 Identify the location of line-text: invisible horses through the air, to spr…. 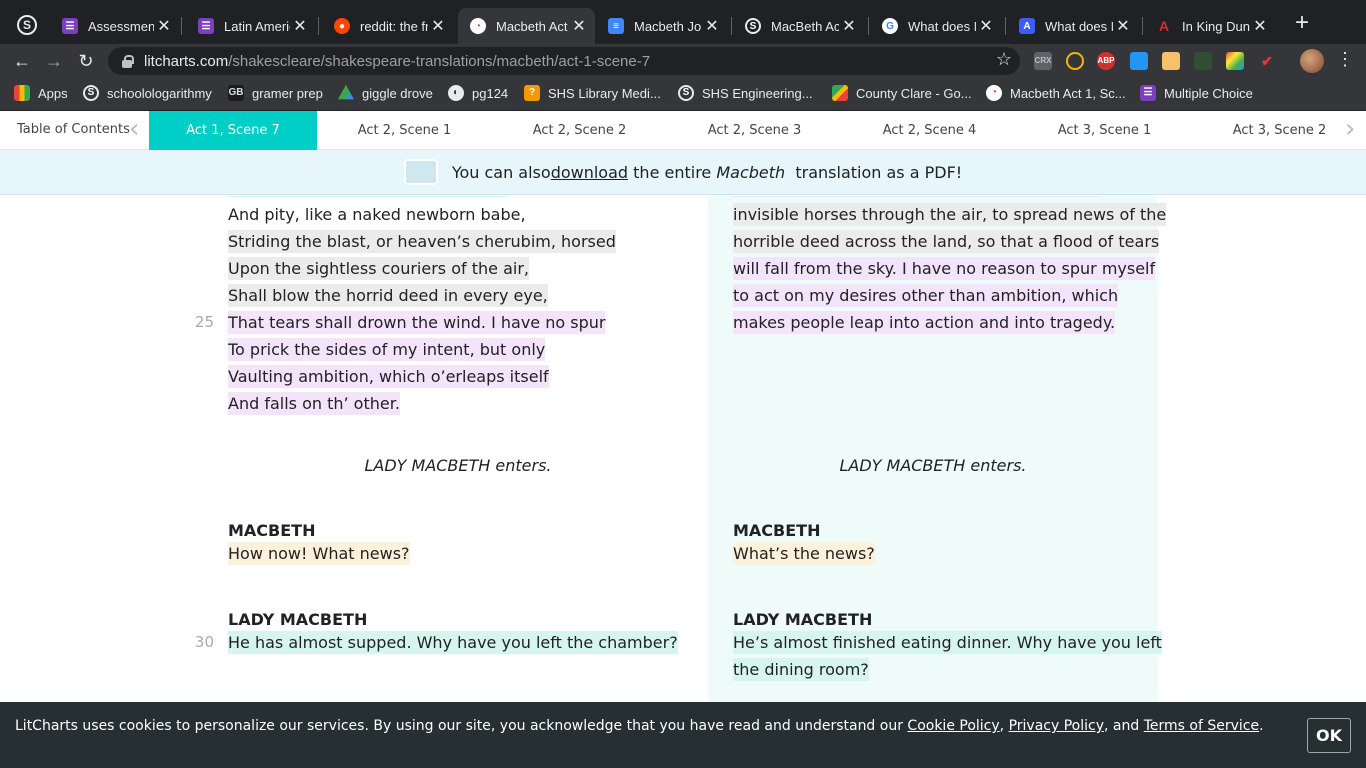
(950, 214).